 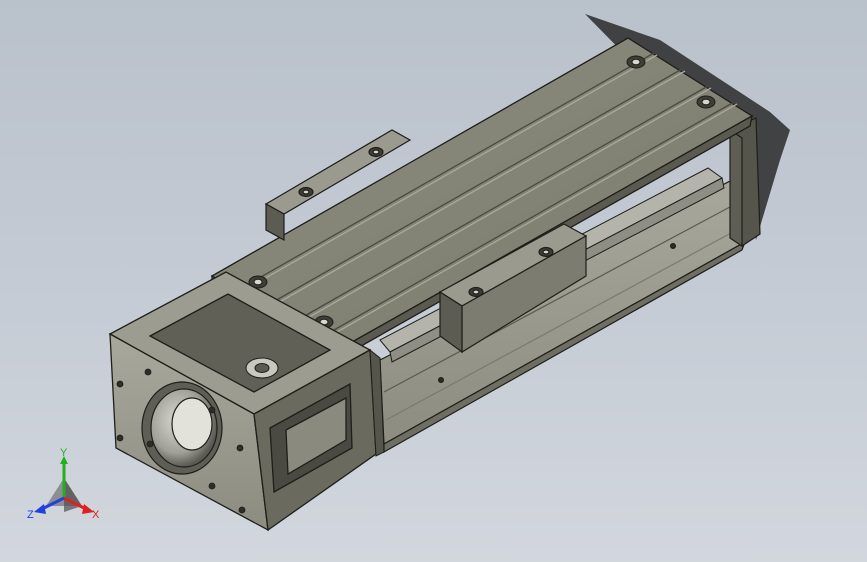 What do you see at coordinates (64, 453) in the screenshot?
I see `y-axis-label: Y` at bounding box center [64, 453].